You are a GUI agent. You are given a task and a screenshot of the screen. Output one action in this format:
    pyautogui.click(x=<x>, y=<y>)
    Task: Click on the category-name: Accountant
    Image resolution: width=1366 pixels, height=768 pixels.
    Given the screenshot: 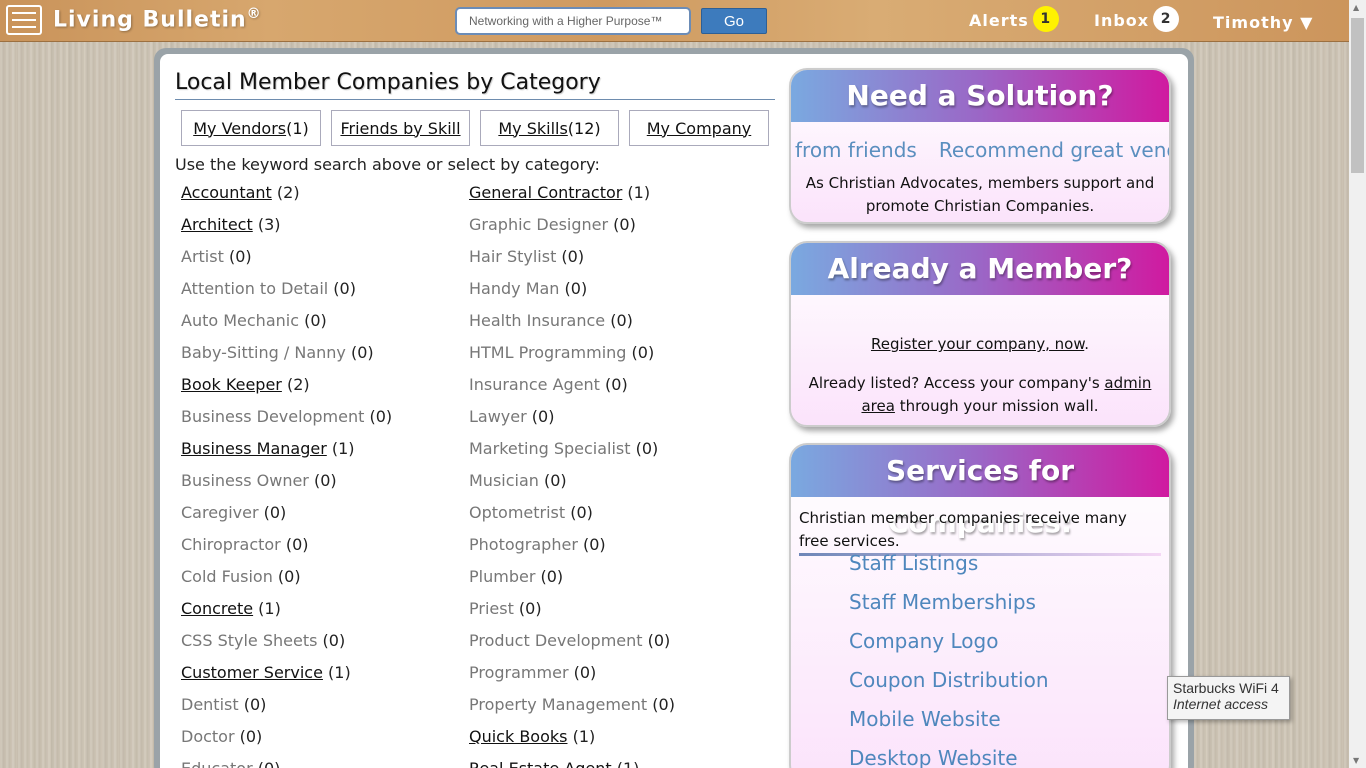 What is the action you would take?
    pyautogui.click(x=226, y=192)
    